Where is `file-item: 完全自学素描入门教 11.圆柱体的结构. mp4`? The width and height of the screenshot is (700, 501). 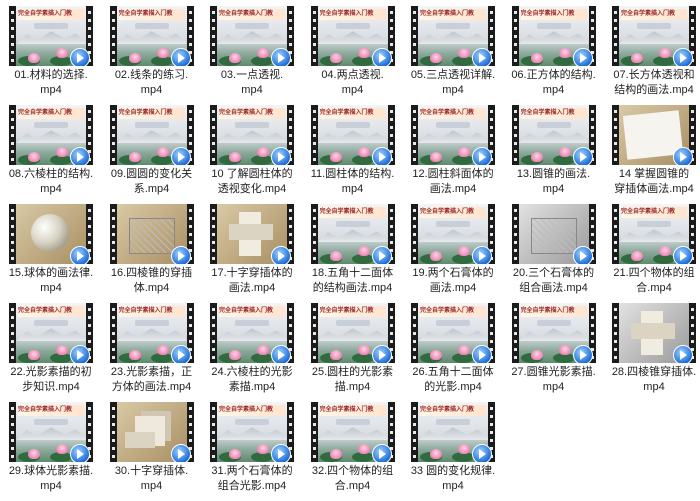 file-item: 完全自学素描入门教 11.圆柱体的结构. mp4 is located at coordinates (353, 151).